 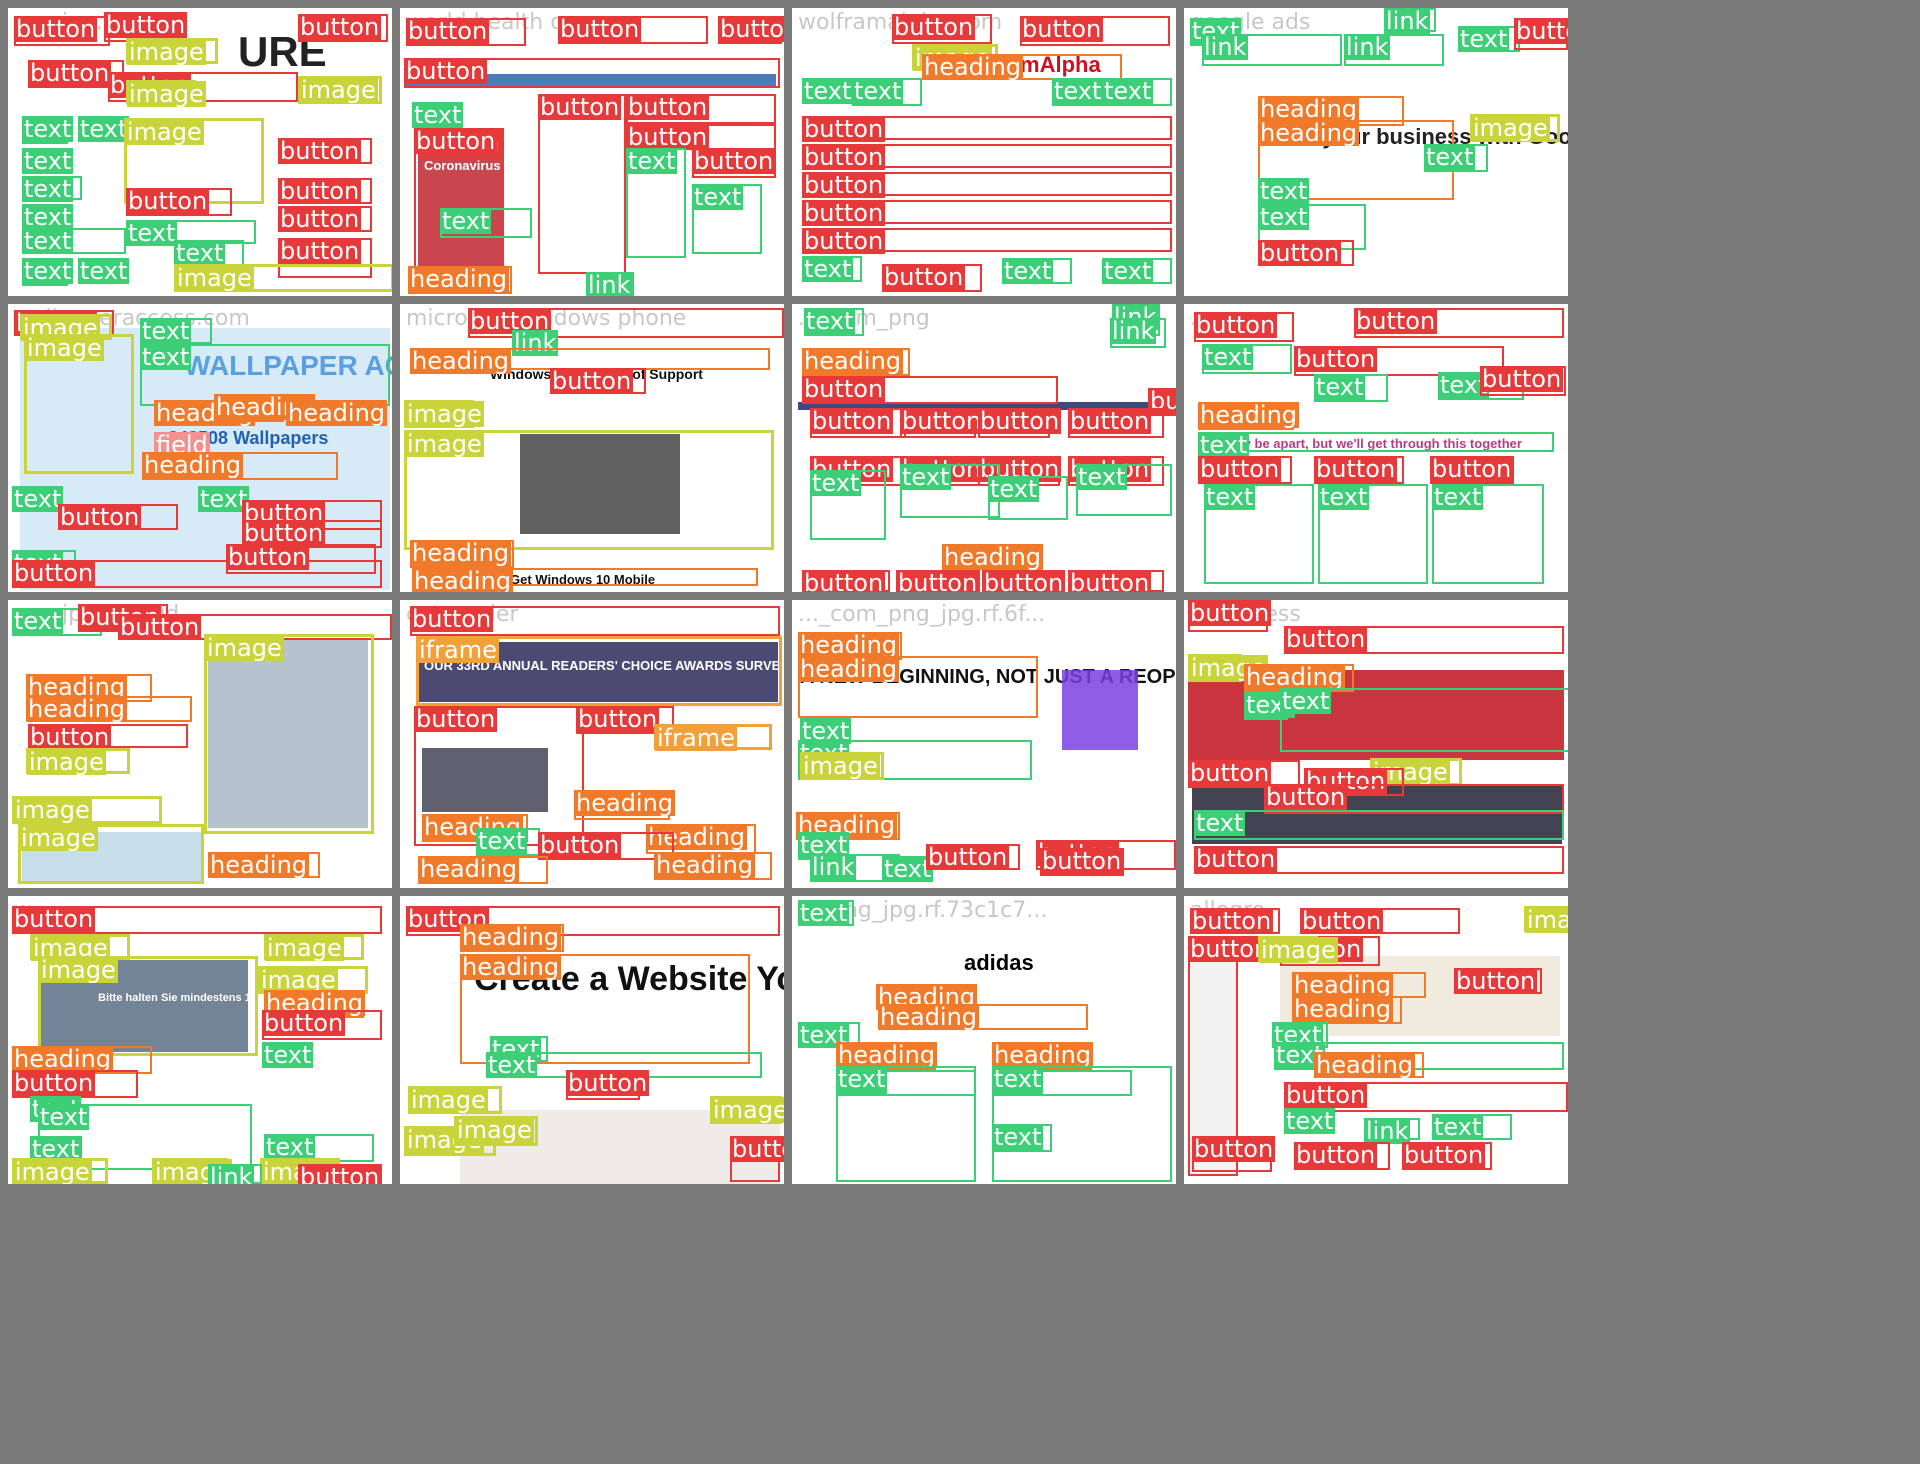 What do you see at coordinates (999, 962) in the screenshot?
I see `content-text: adidas` at bounding box center [999, 962].